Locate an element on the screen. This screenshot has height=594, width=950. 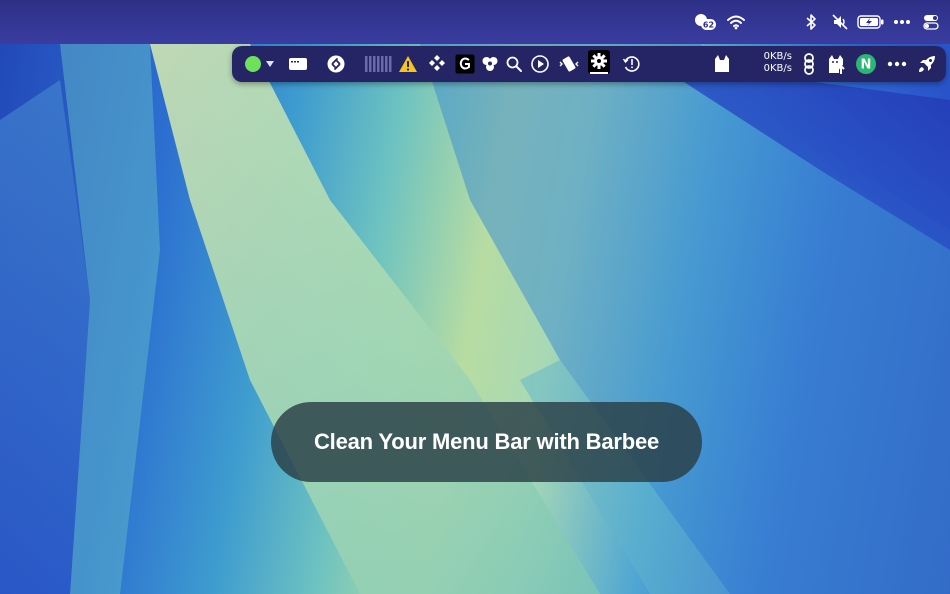
rocket-icon is located at coordinates (927, 64).